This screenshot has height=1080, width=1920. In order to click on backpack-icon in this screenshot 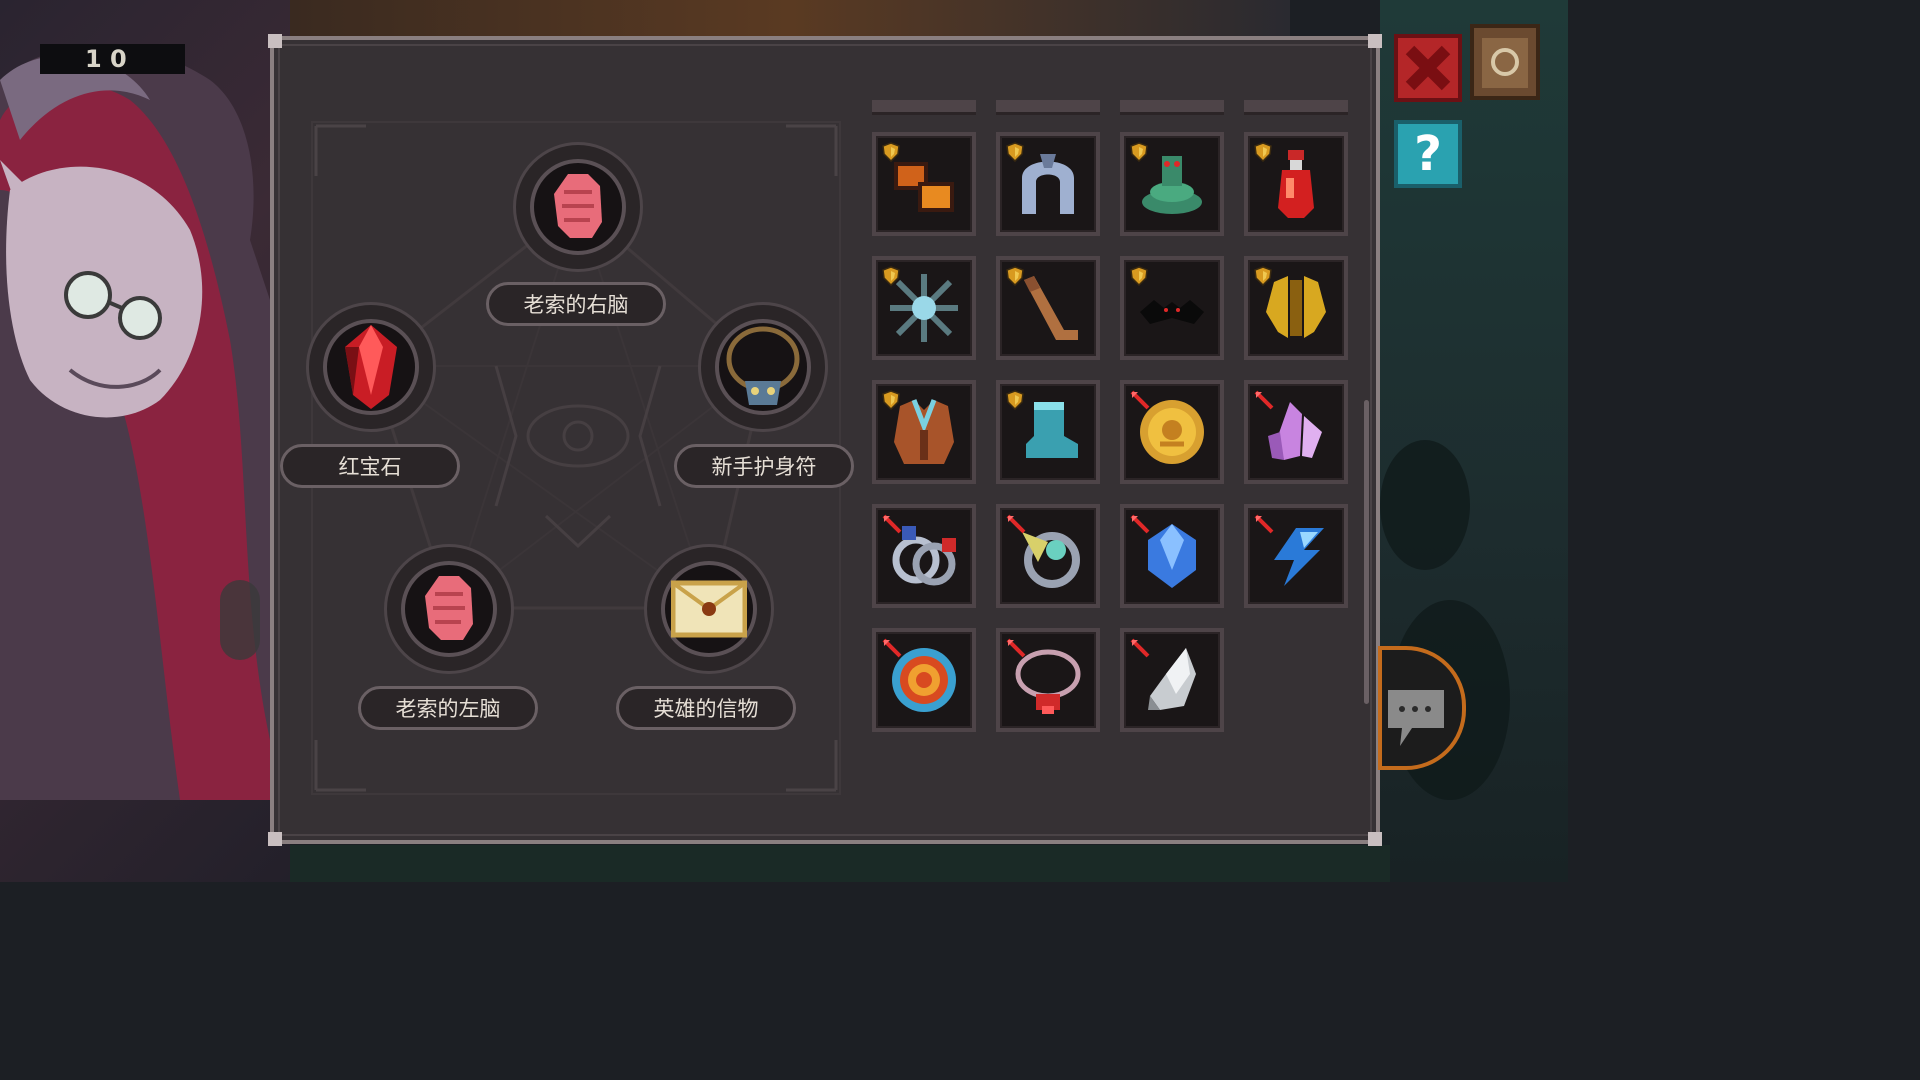, I will do `click(1505, 63)`.